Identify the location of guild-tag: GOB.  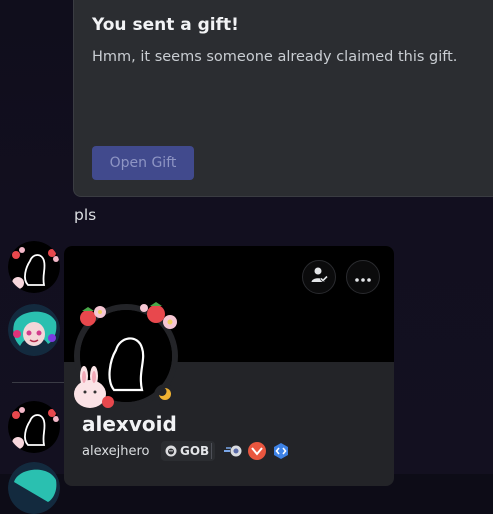
(188, 451).